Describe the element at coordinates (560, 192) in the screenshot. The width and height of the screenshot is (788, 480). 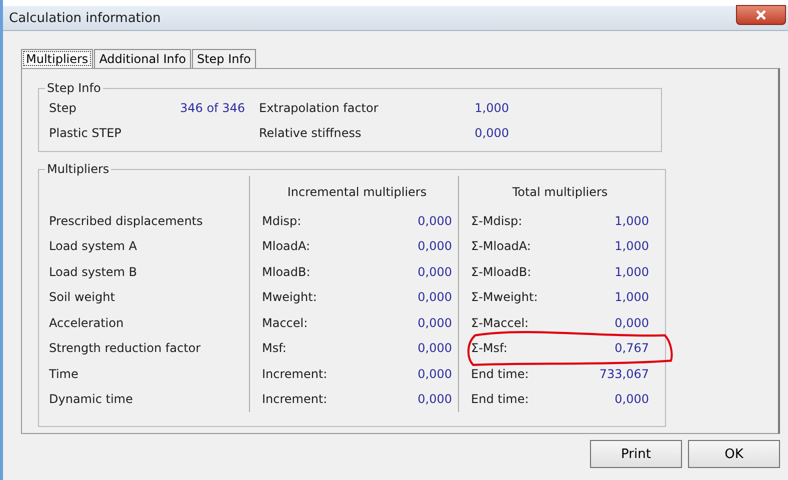
I see `column-header: Total multipliers` at that location.